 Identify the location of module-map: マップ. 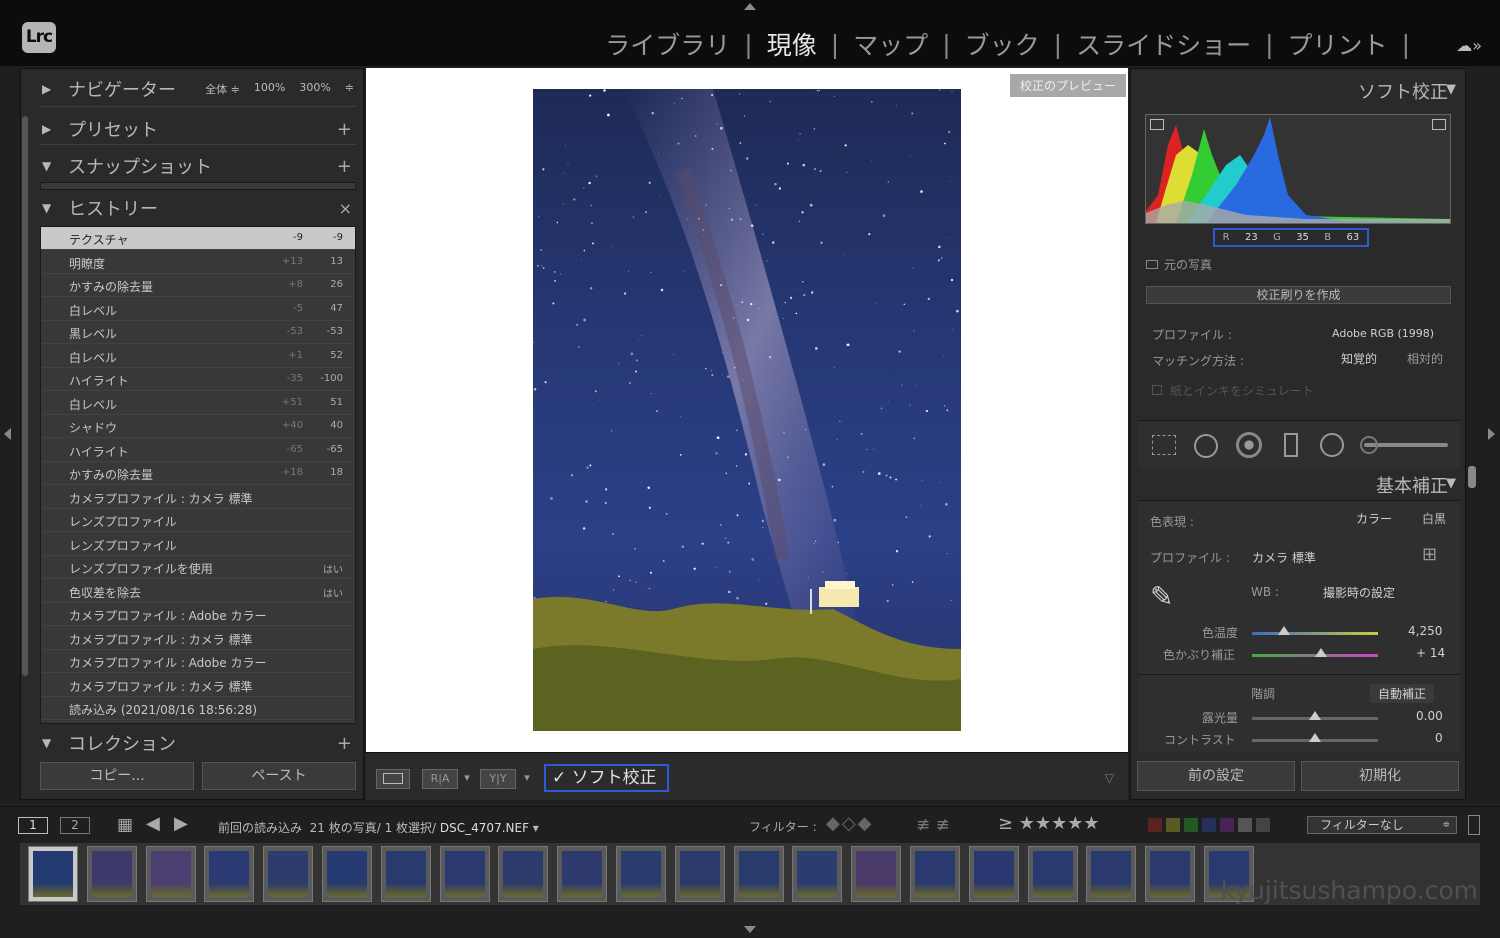
(890, 44).